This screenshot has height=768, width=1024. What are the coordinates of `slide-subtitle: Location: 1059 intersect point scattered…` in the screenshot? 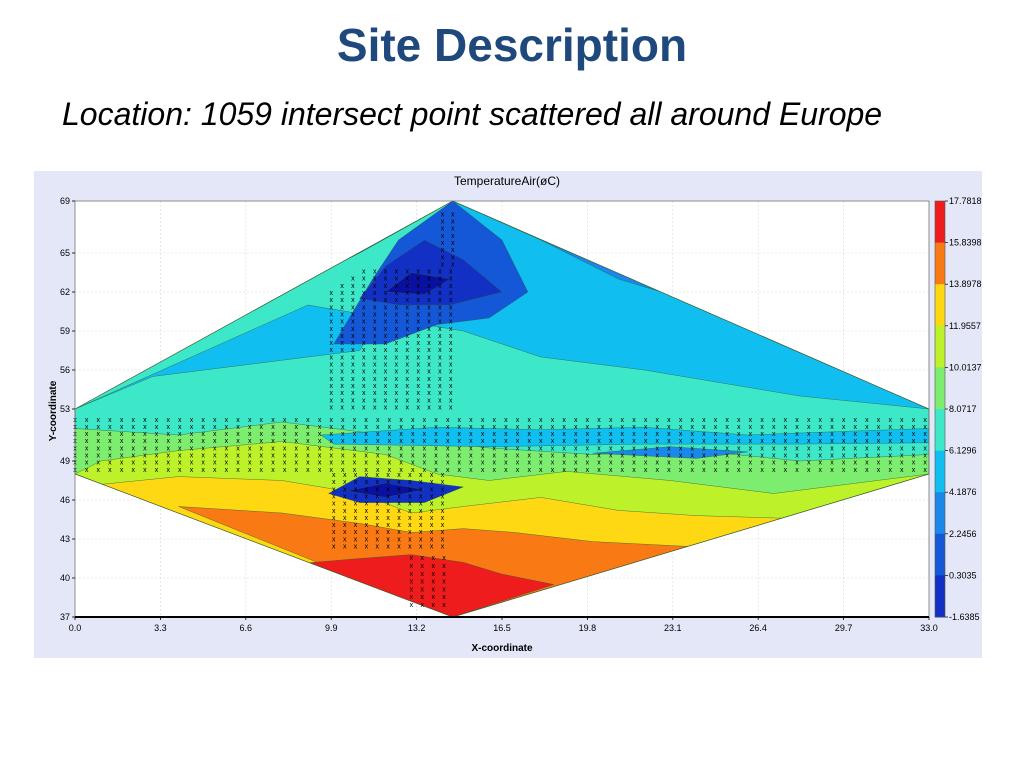 It's located at (472, 114).